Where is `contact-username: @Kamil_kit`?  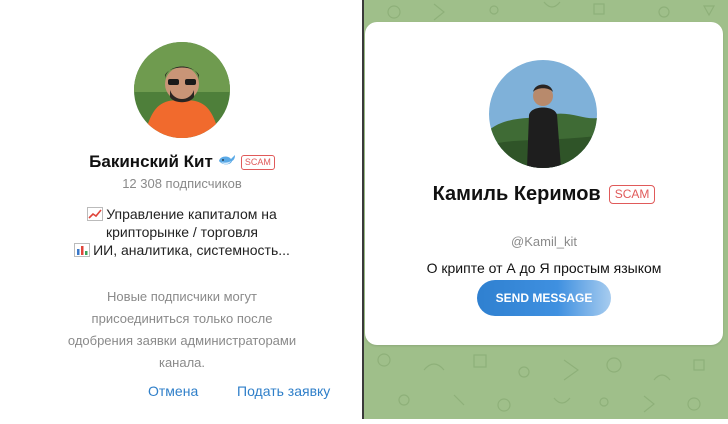
contact-username: @Kamil_kit is located at coordinates (544, 241).